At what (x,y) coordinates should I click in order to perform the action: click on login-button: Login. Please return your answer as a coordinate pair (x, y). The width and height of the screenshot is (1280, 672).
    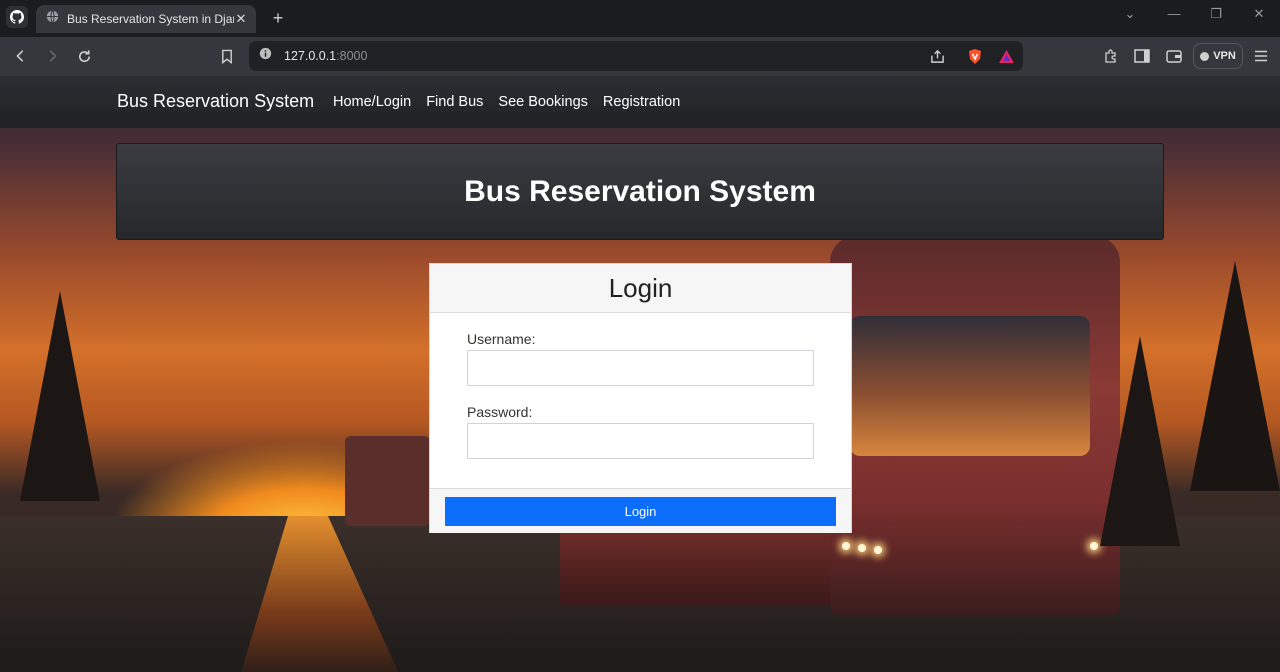
    Looking at the image, I should click on (640, 511).